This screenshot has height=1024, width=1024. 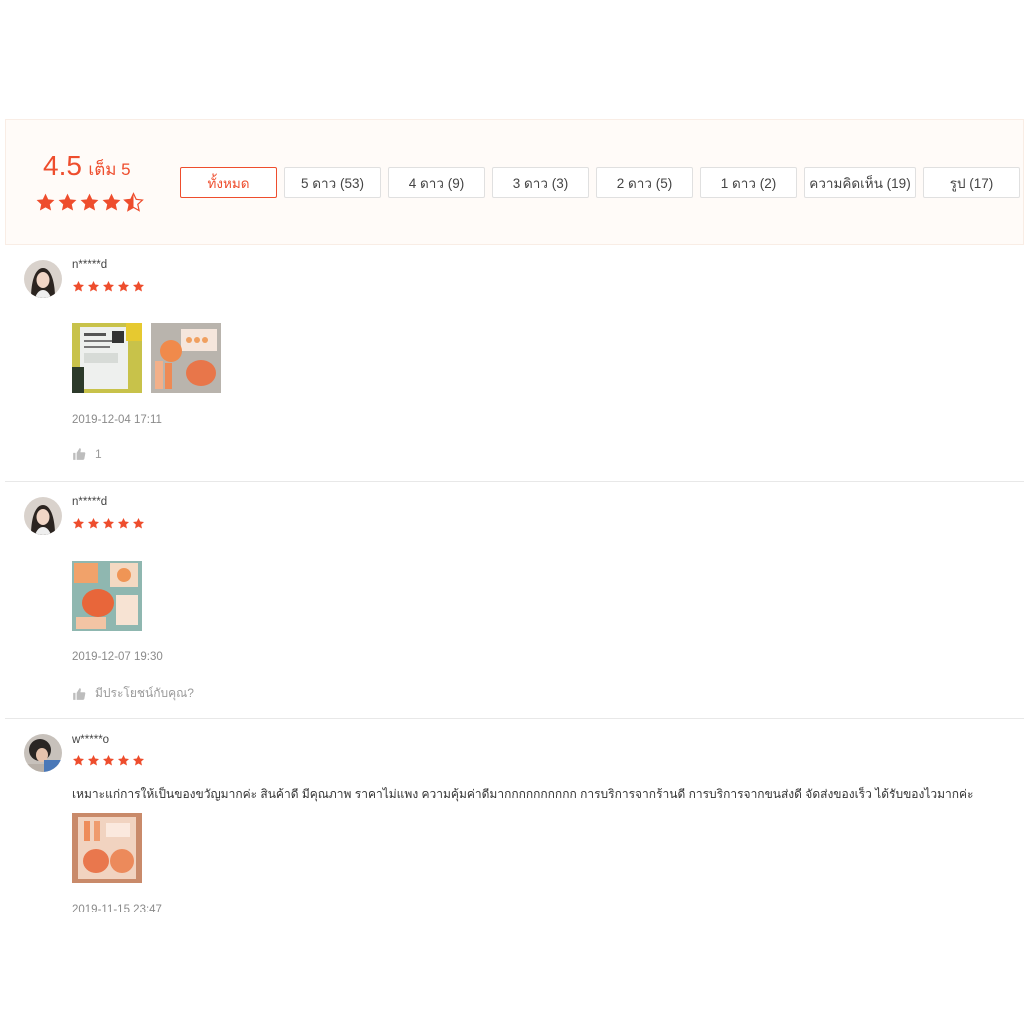 I want to click on review-stars, so click(x=108, y=760).